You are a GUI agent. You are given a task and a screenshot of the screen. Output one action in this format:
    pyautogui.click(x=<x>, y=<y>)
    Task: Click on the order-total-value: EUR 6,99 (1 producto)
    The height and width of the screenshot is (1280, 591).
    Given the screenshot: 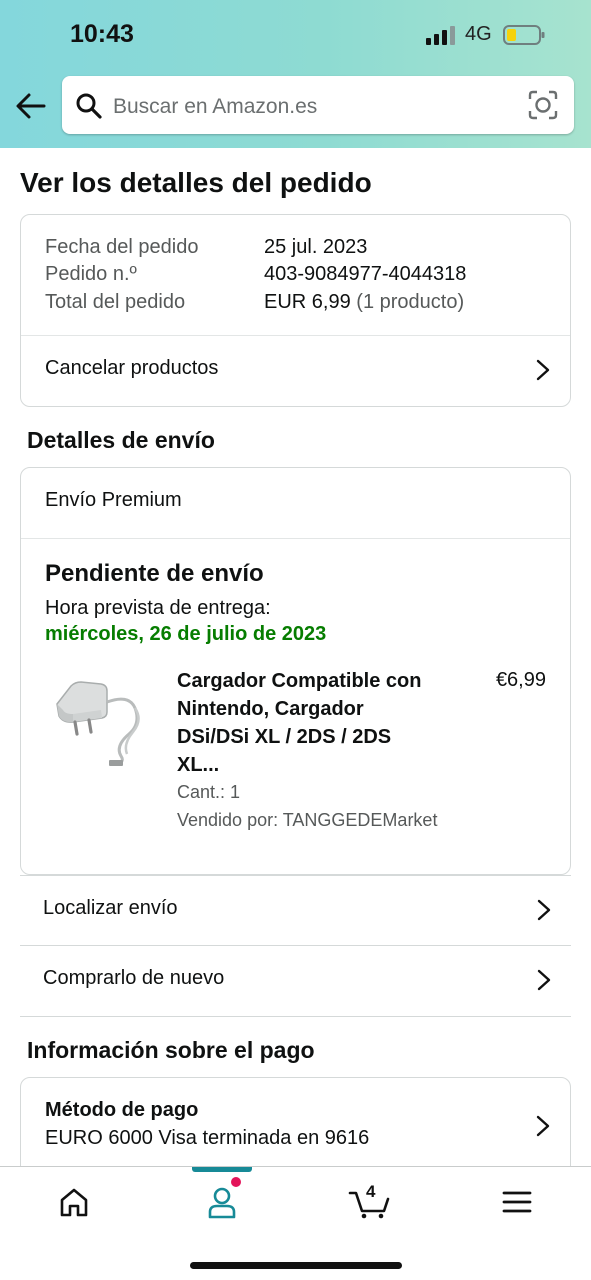 What is the action you would take?
    pyautogui.click(x=364, y=302)
    